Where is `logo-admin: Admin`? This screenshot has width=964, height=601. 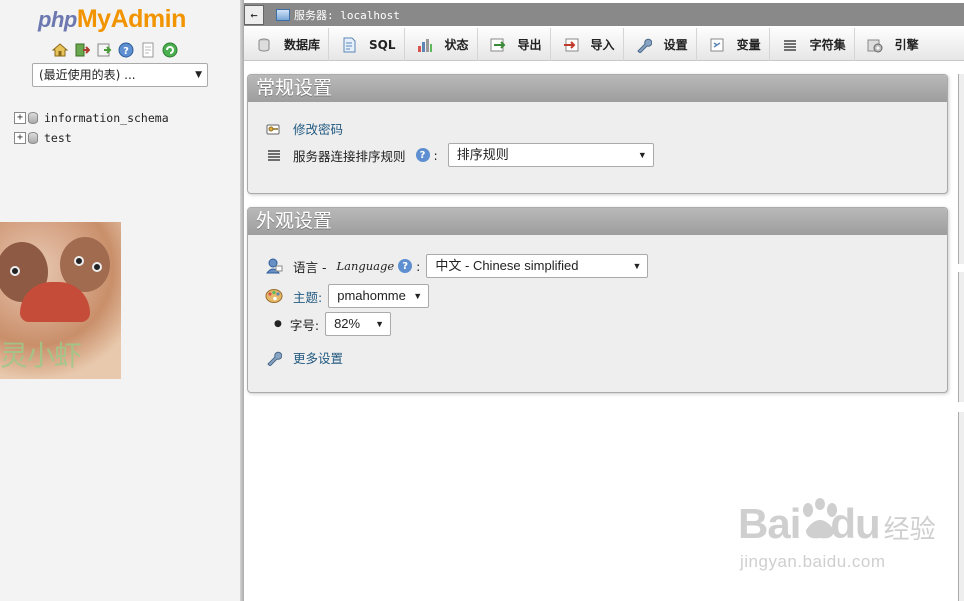 logo-admin: Admin is located at coordinates (148, 19).